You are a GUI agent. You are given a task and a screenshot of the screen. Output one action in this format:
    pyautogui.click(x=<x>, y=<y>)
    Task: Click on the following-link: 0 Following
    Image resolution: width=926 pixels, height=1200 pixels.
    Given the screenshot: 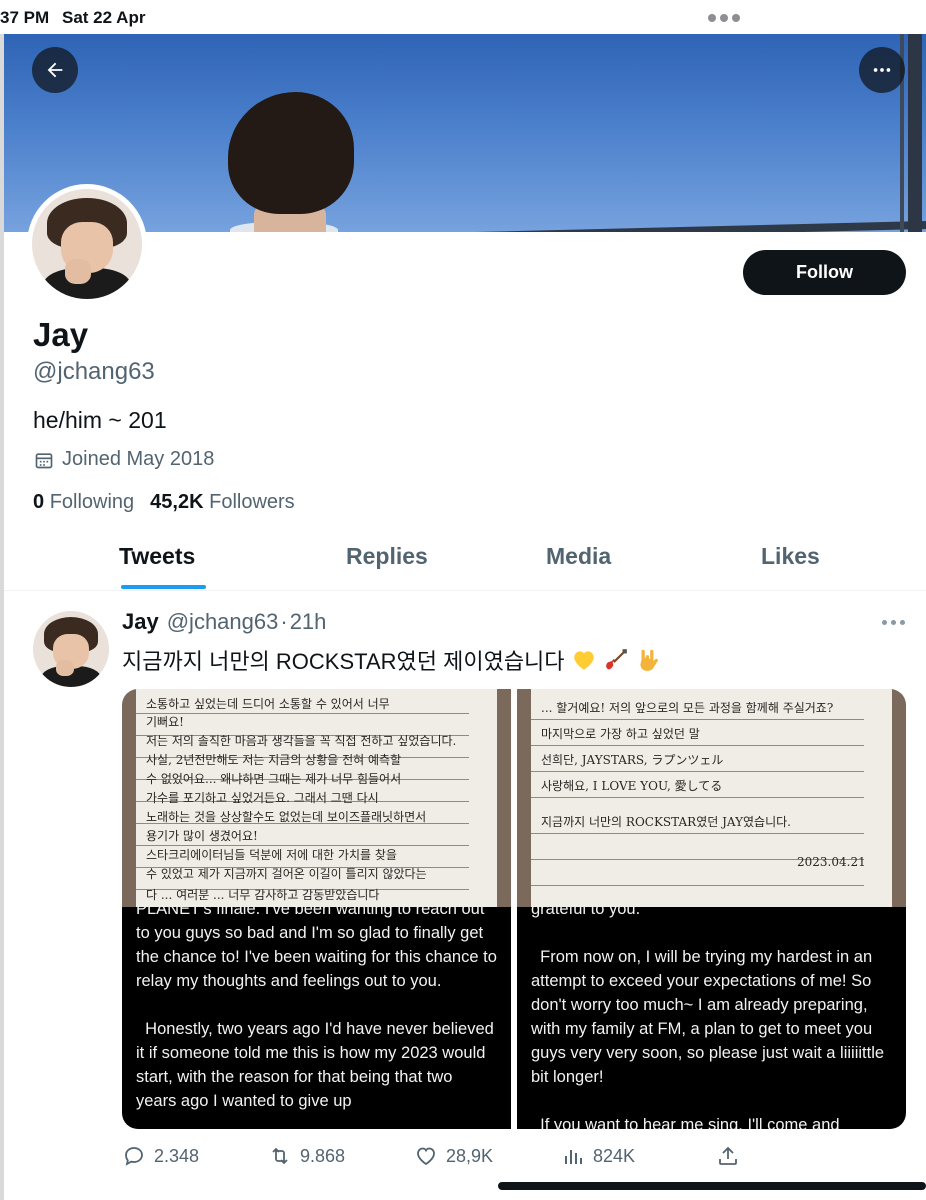 What is the action you would take?
    pyautogui.click(x=83, y=502)
    